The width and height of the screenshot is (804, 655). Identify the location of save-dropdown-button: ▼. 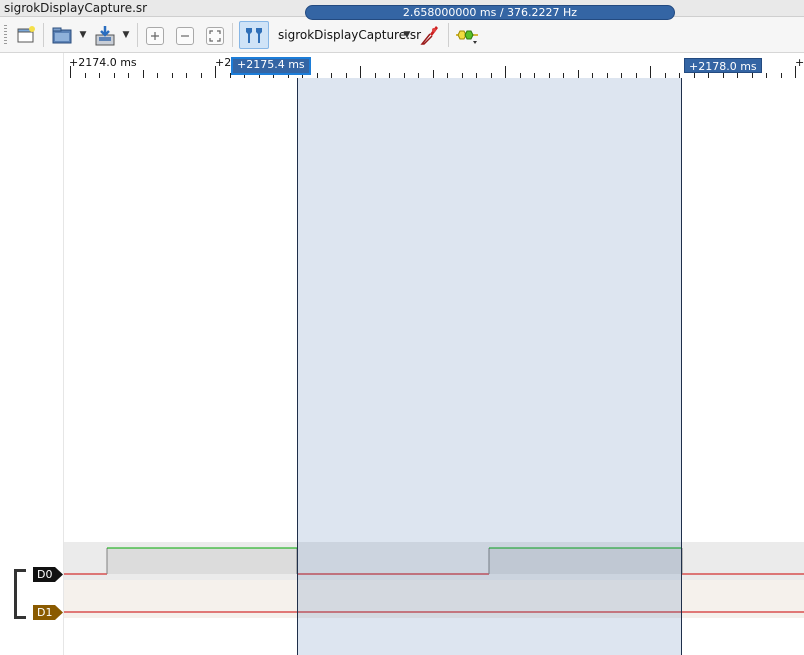
(126, 35).